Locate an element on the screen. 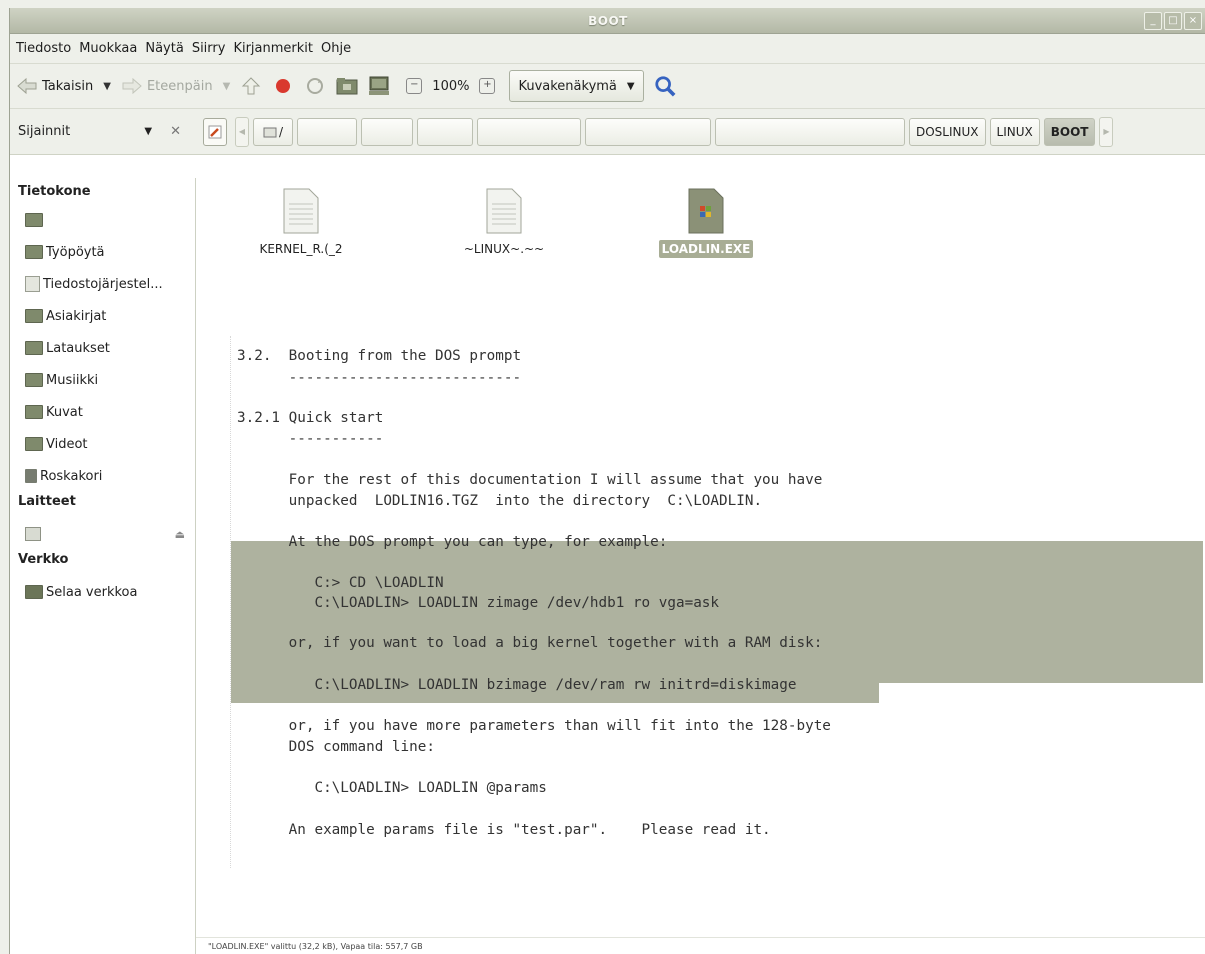 The width and height of the screenshot is (1205, 954). side-pane-label: Sijainnit is located at coordinates (44, 131).